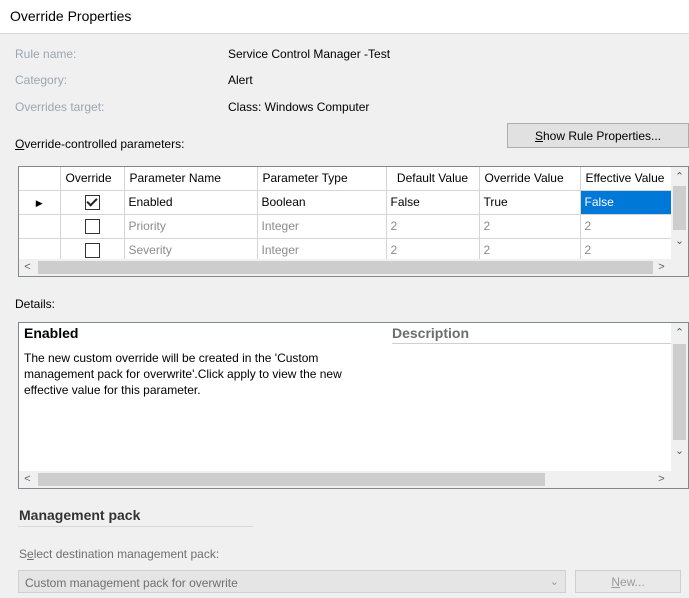 This screenshot has height=598, width=689. Describe the element at coordinates (135, 526) in the screenshot. I see `management-pack-divider` at that location.